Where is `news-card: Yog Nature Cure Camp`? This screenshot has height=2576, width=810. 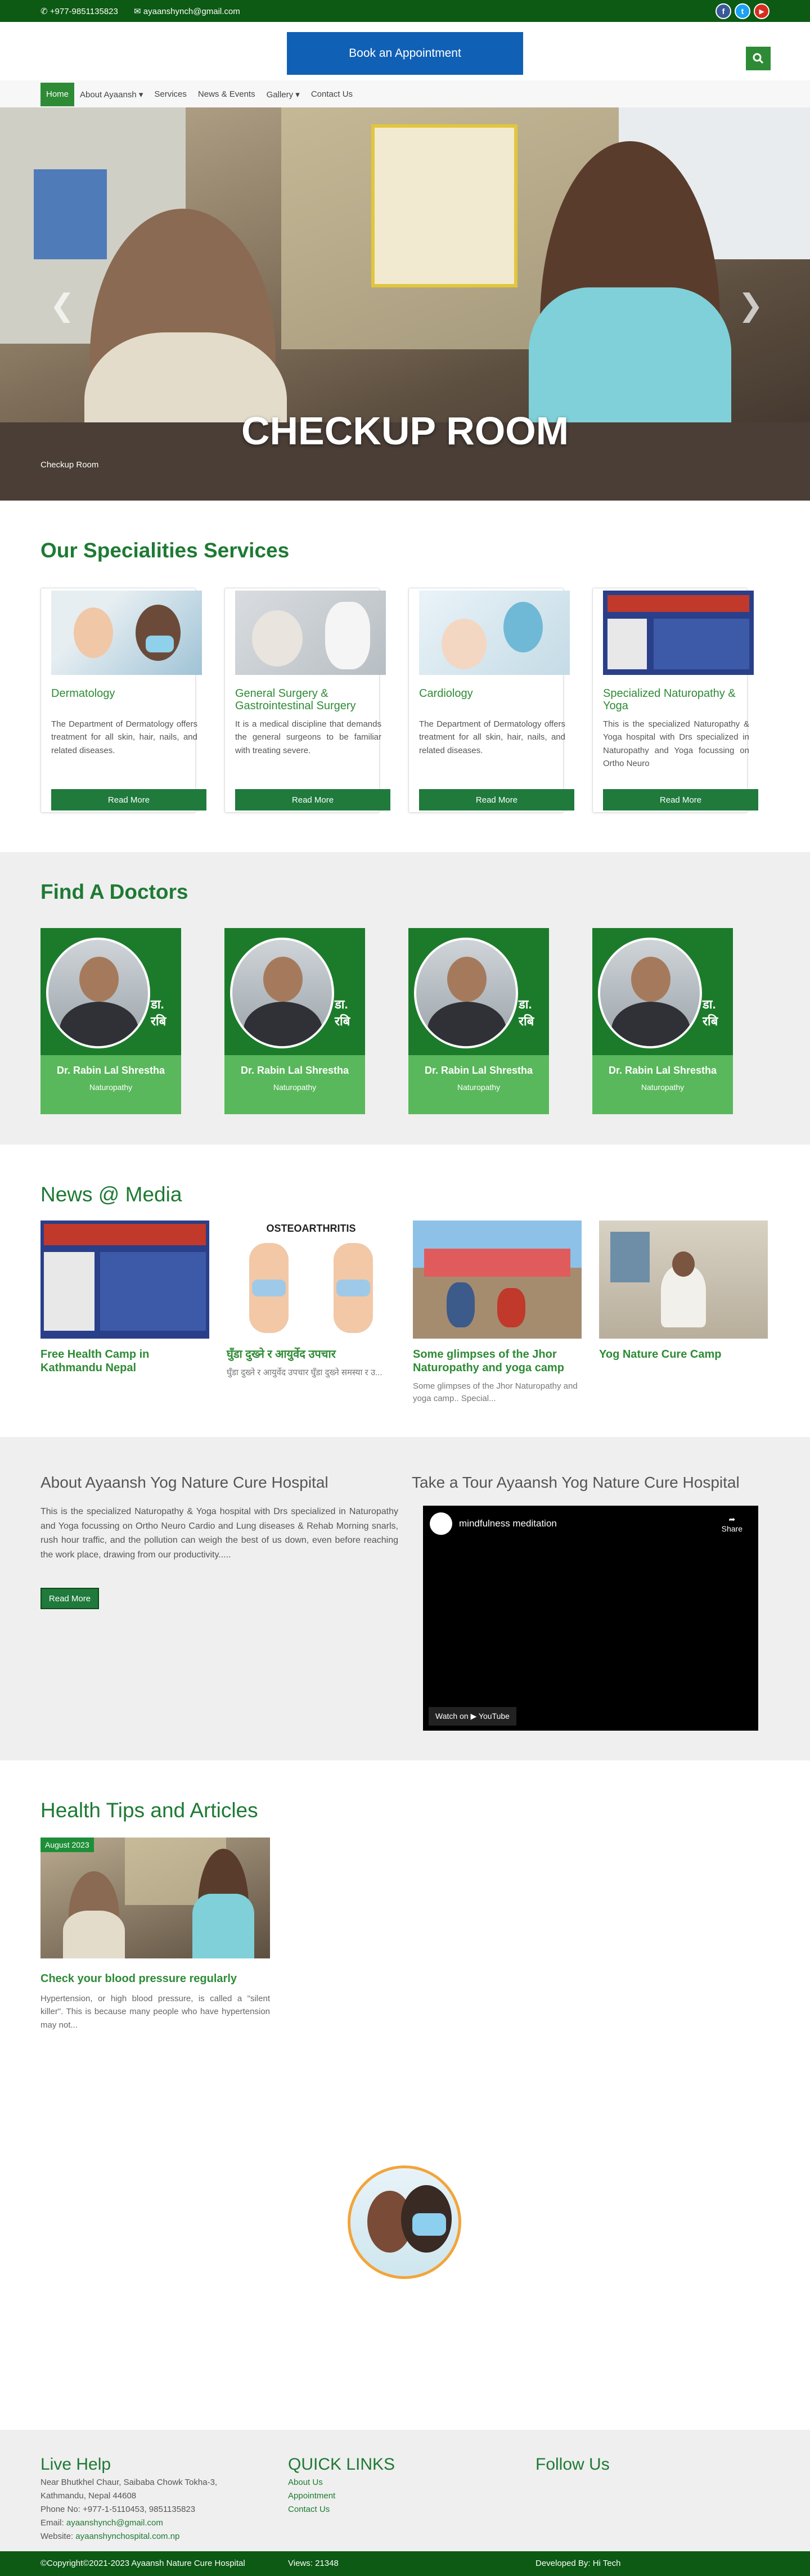 news-card: Yog Nature Cure Camp is located at coordinates (683, 1294).